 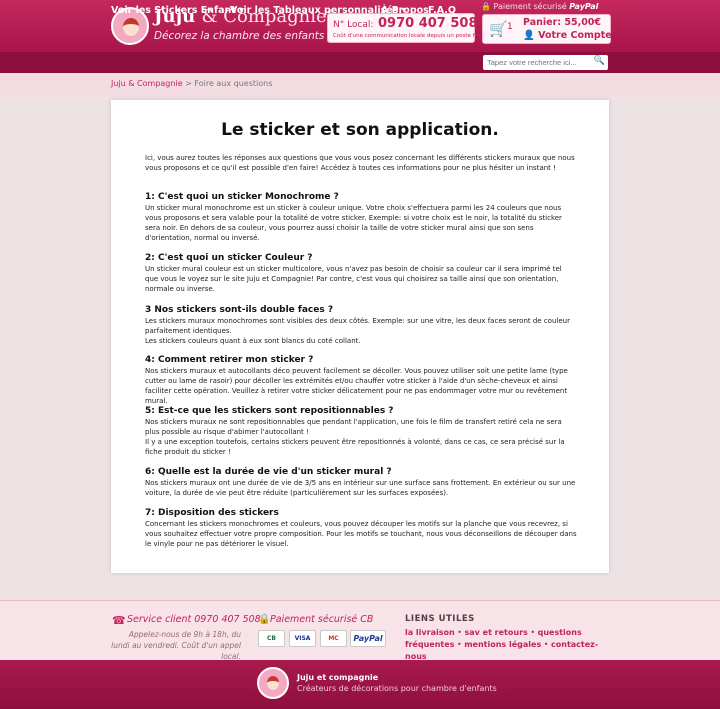 What do you see at coordinates (442, 10) in the screenshot?
I see `nav-faq: F.A.Q` at bounding box center [442, 10].